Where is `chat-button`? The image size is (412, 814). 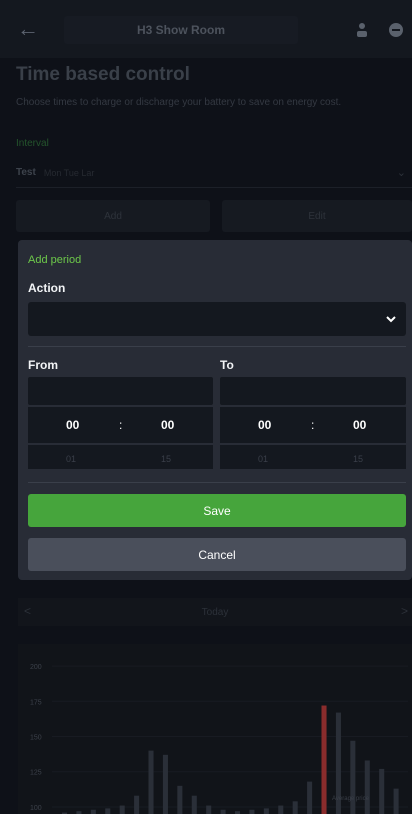 chat-button is located at coordinates (396, 30).